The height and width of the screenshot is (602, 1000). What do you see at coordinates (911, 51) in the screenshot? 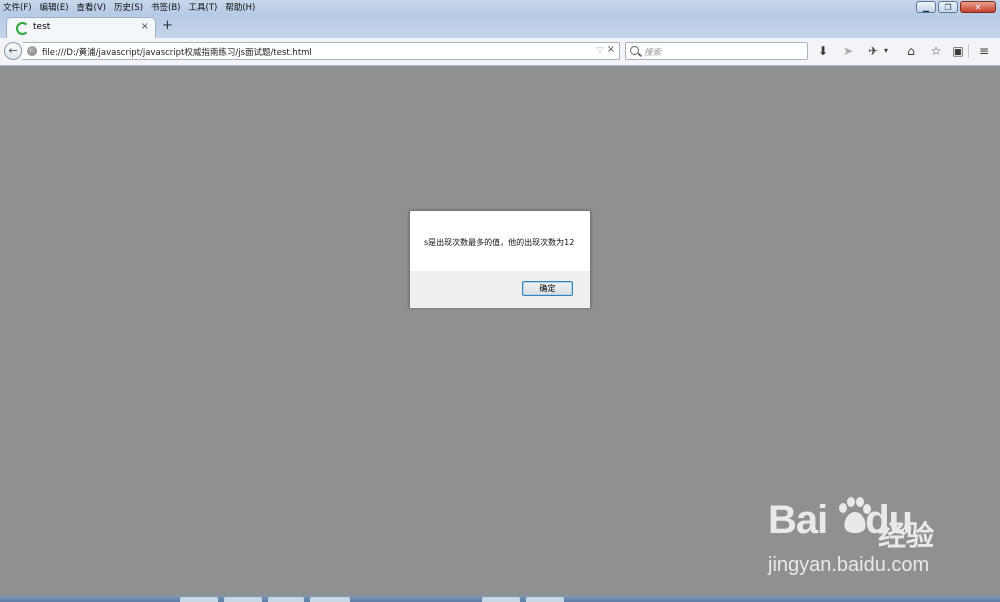
I see `home-icon: ⌂` at bounding box center [911, 51].